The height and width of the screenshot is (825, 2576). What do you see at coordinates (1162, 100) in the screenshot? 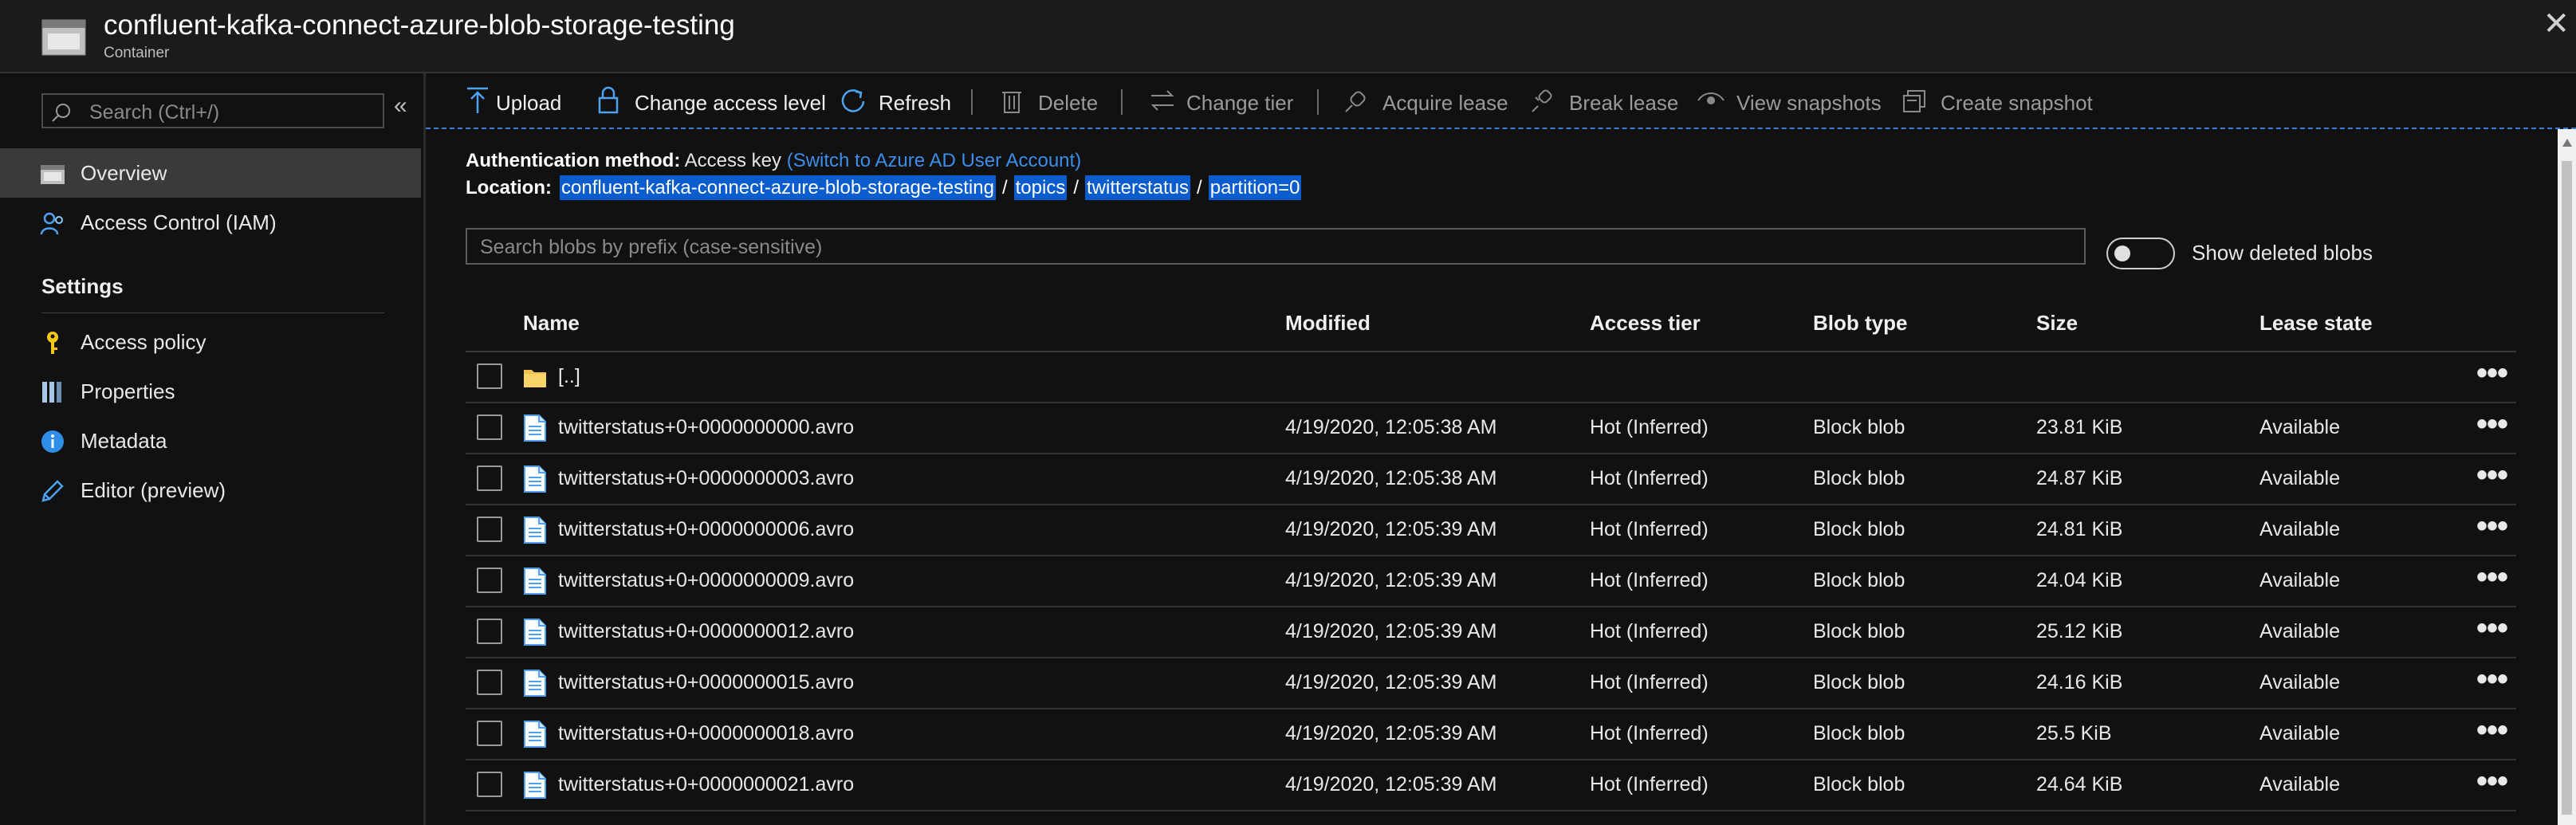
I see `swap-icon` at bounding box center [1162, 100].